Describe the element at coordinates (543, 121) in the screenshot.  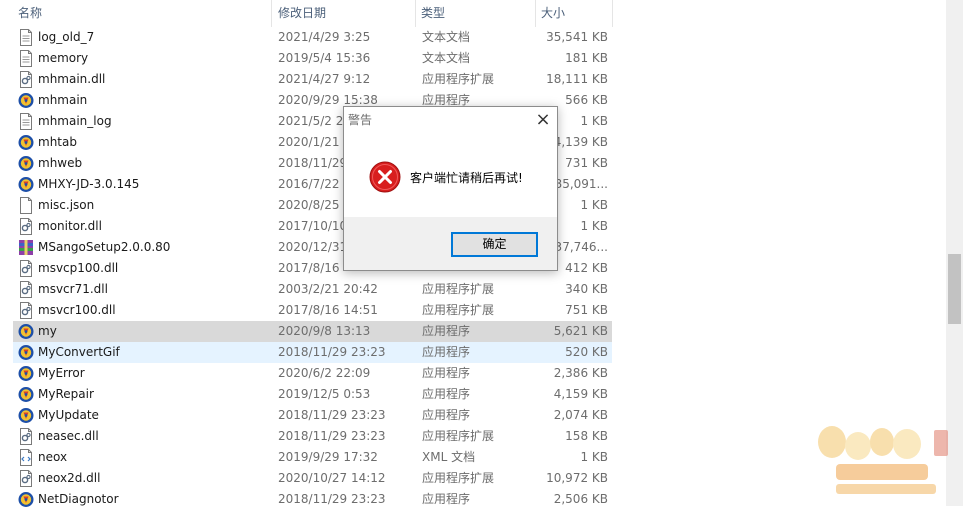
I see `close-icon: ×` at that location.